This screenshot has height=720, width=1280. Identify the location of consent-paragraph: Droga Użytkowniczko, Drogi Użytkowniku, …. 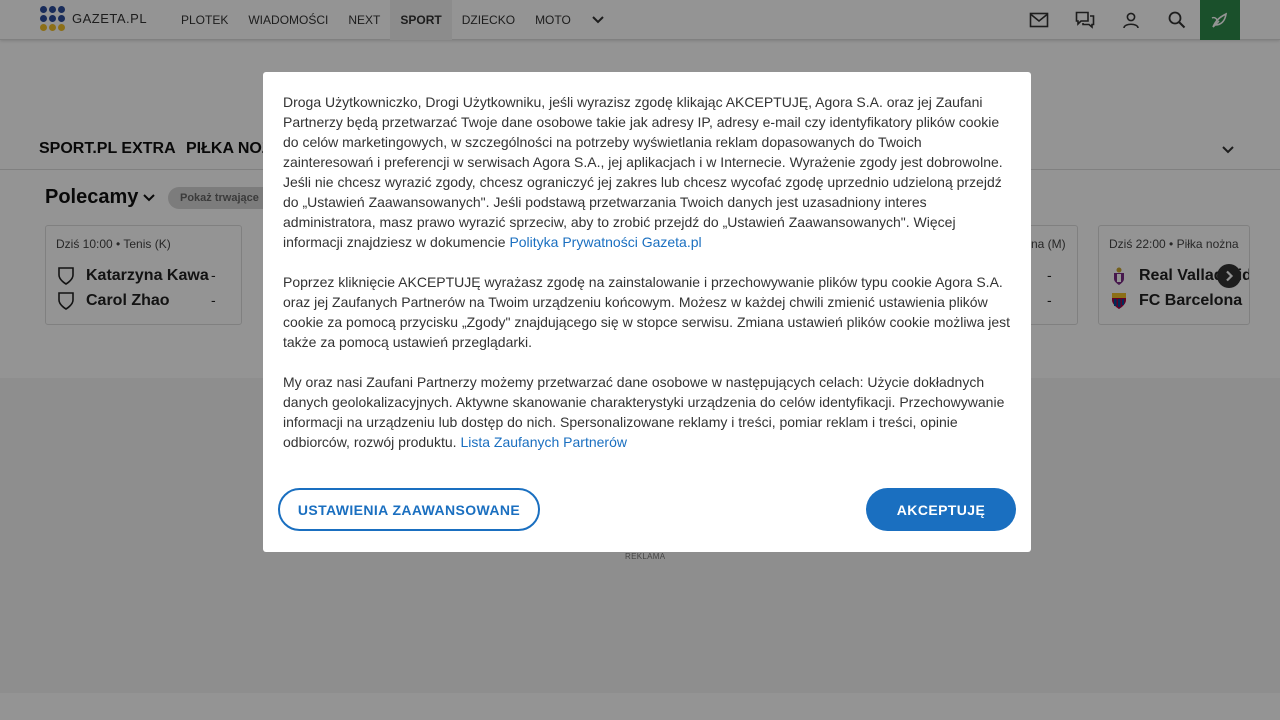
(647, 172).